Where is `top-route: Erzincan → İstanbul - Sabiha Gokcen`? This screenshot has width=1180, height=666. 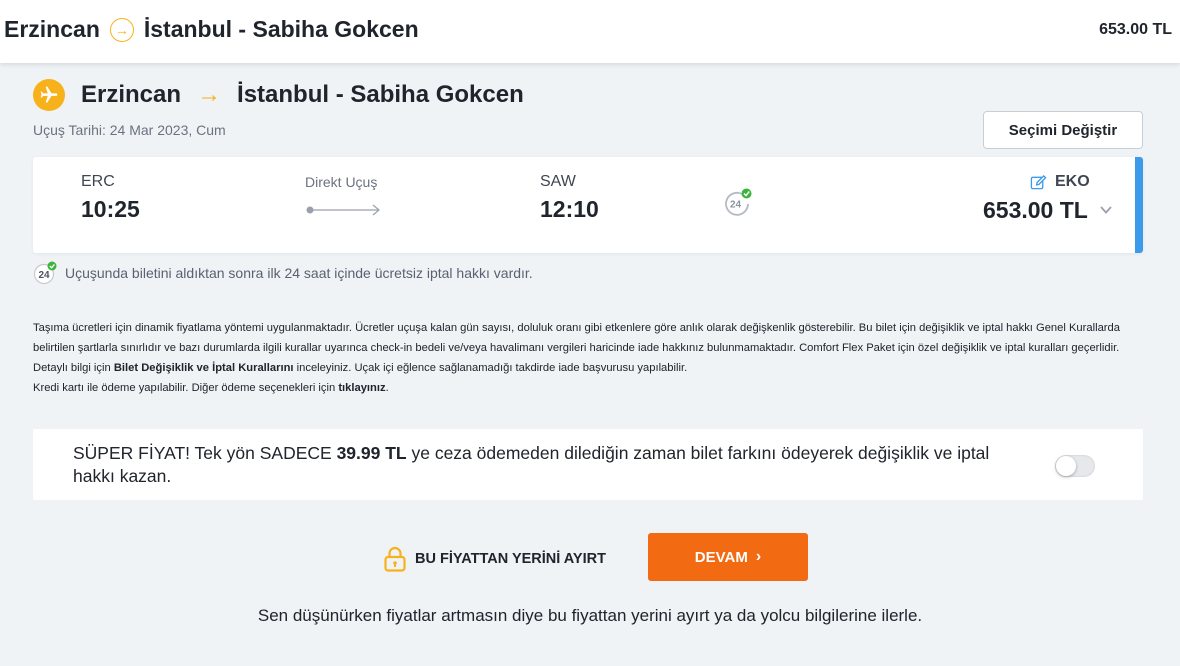 top-route: Erzincan → İstanbul - Sabiha Gokcen is located at coordinates (211, 29).